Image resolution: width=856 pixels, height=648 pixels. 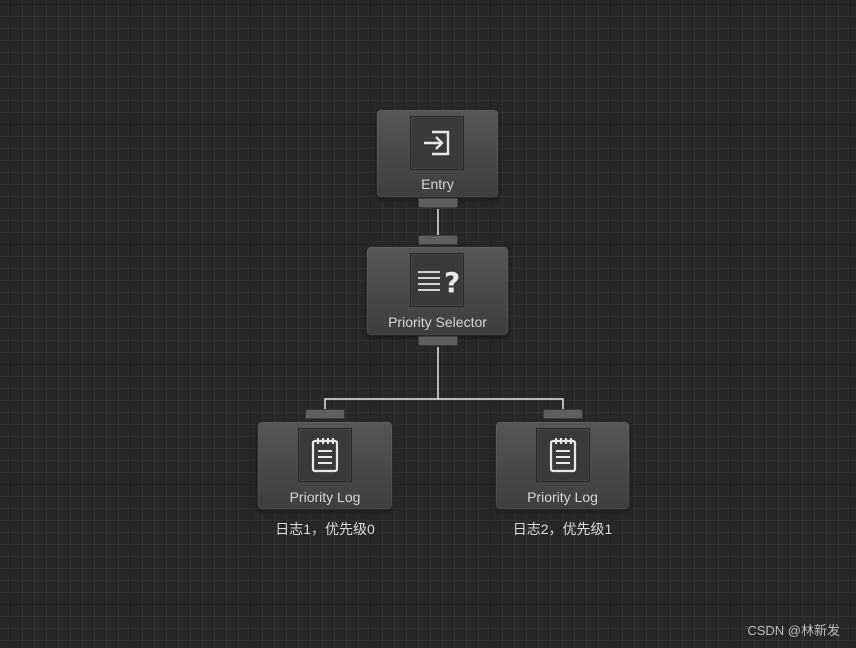 I want to click on log2-icon-box, so click(x=563, y=455).